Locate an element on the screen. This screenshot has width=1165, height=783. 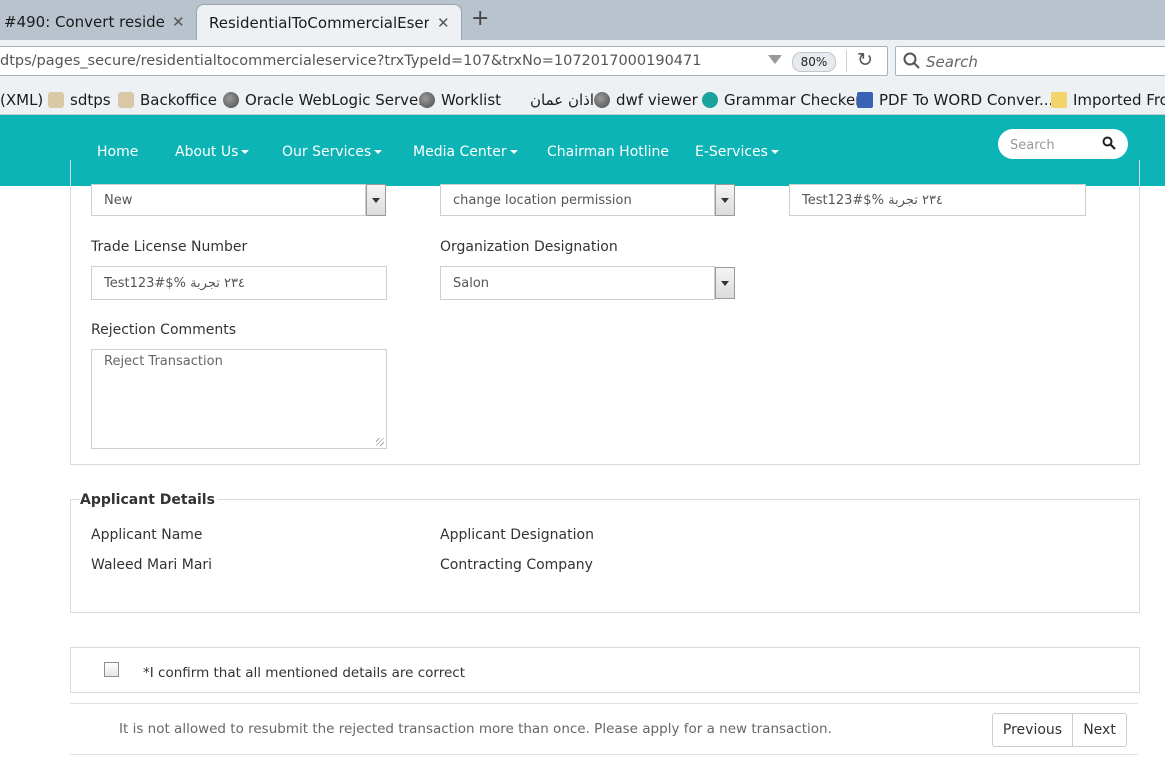
bookmark-backoffice: Backoffice is located at coordinates (167, 100).